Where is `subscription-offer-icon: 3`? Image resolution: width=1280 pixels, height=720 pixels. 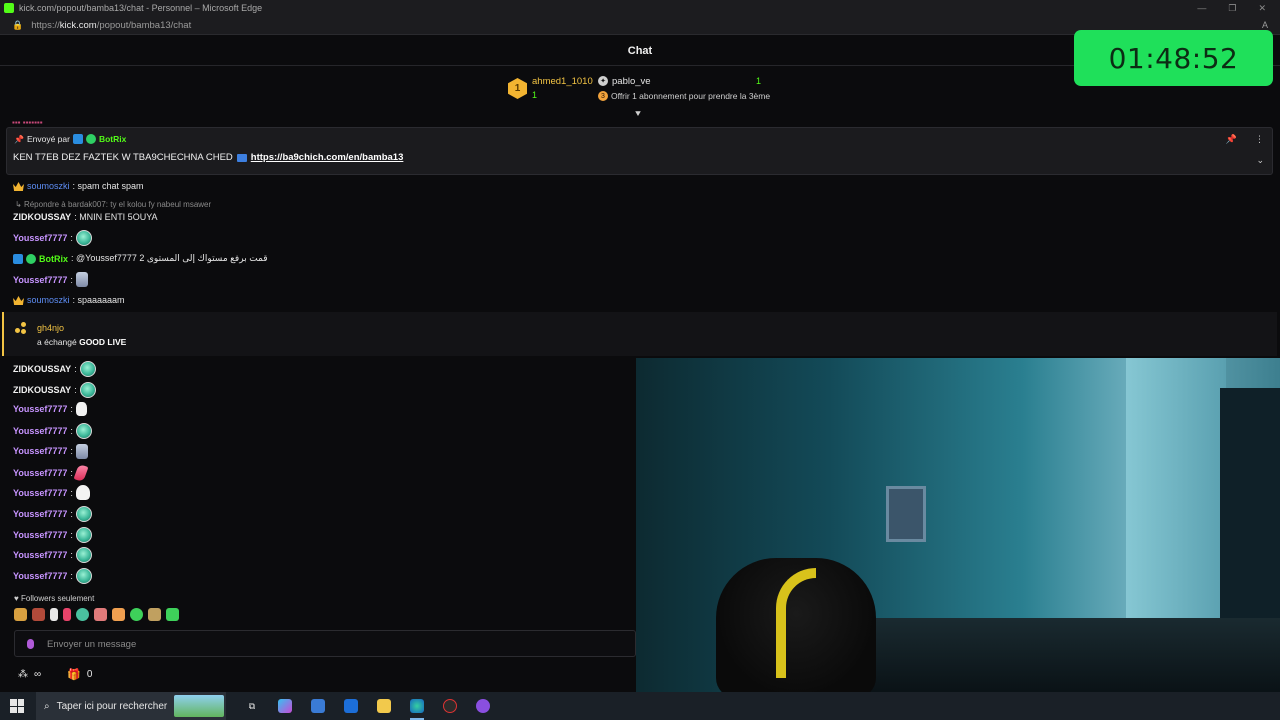 subscription-offer-icon: 3 is located at coordinates (603, 96).